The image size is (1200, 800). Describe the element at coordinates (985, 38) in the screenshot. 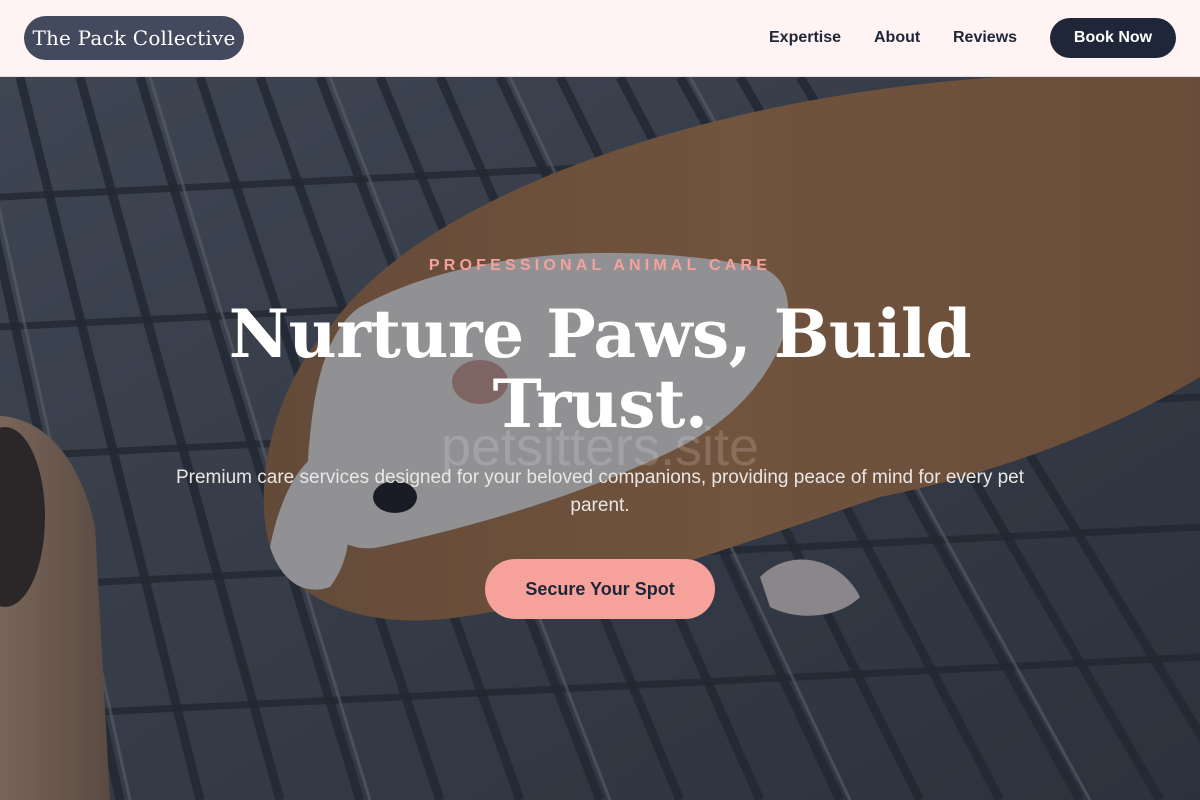

I see `nav-reviews: Reviews` at that location.